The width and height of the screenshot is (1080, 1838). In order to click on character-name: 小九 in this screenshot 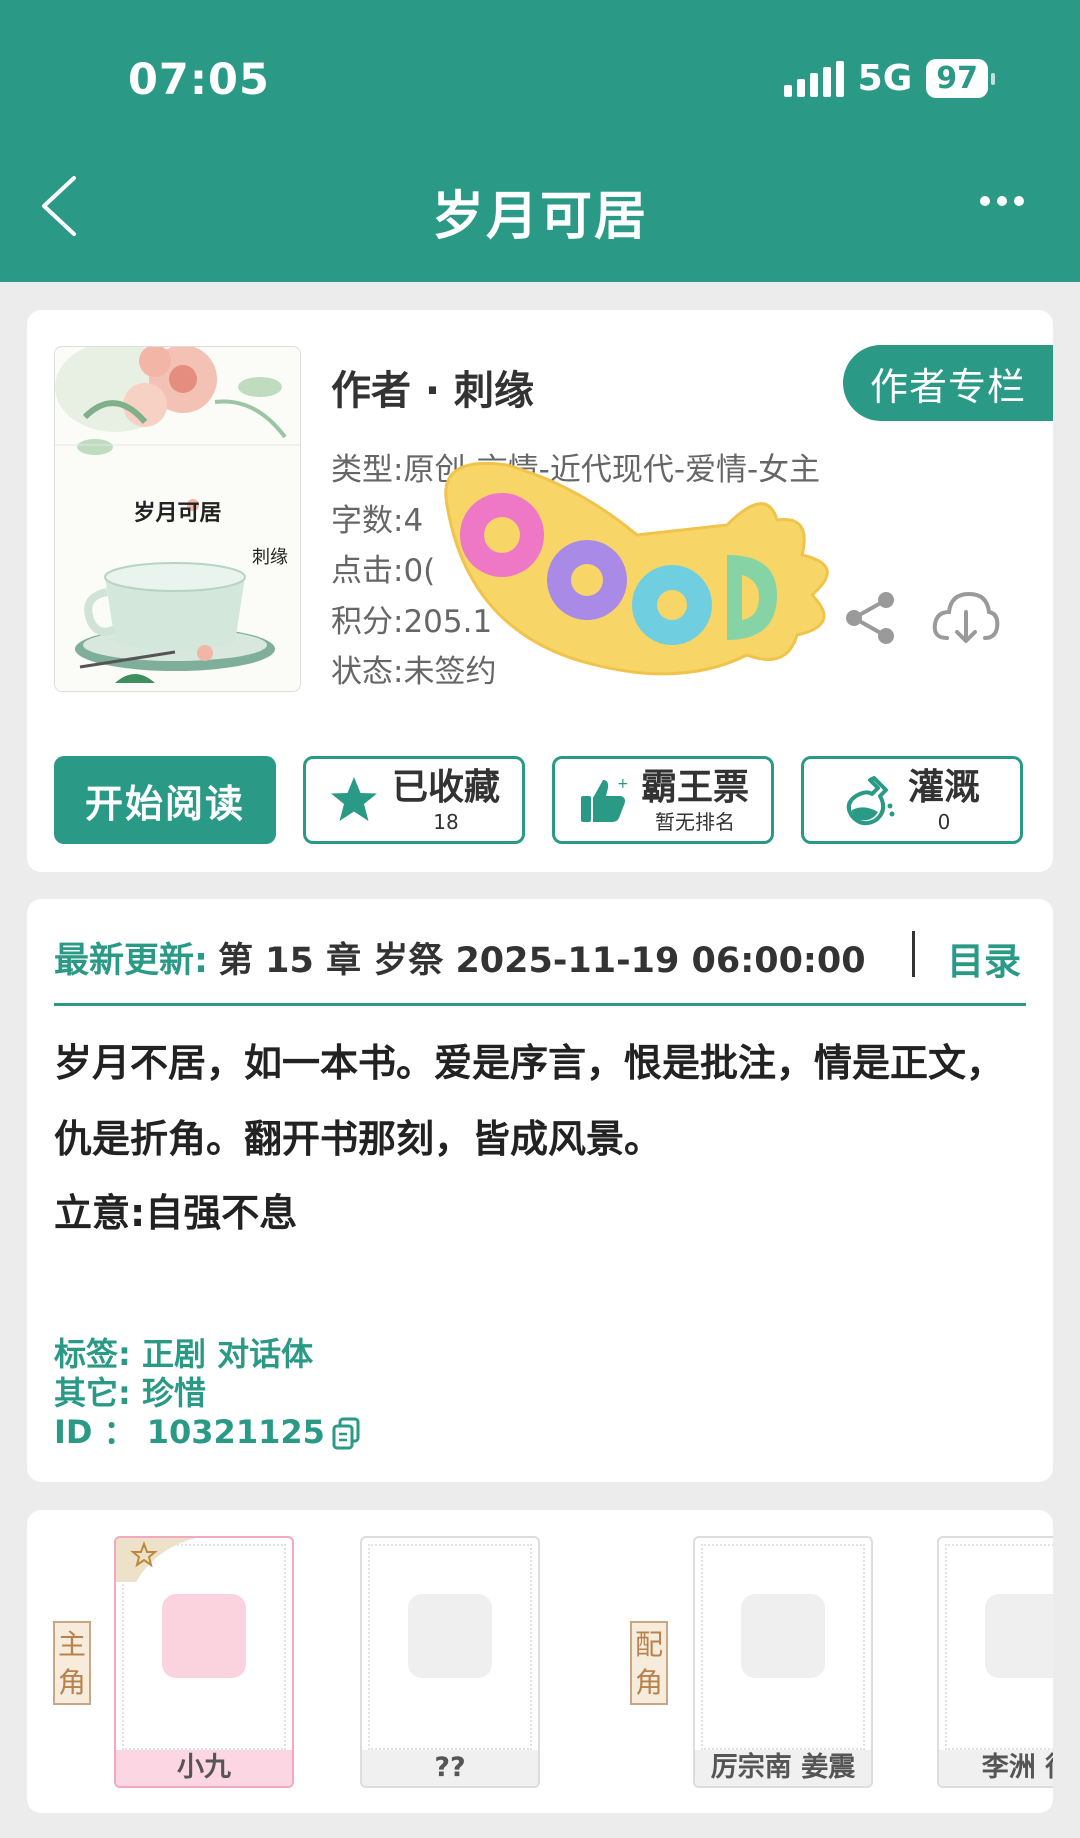, I will do `click(204, 1768)`.